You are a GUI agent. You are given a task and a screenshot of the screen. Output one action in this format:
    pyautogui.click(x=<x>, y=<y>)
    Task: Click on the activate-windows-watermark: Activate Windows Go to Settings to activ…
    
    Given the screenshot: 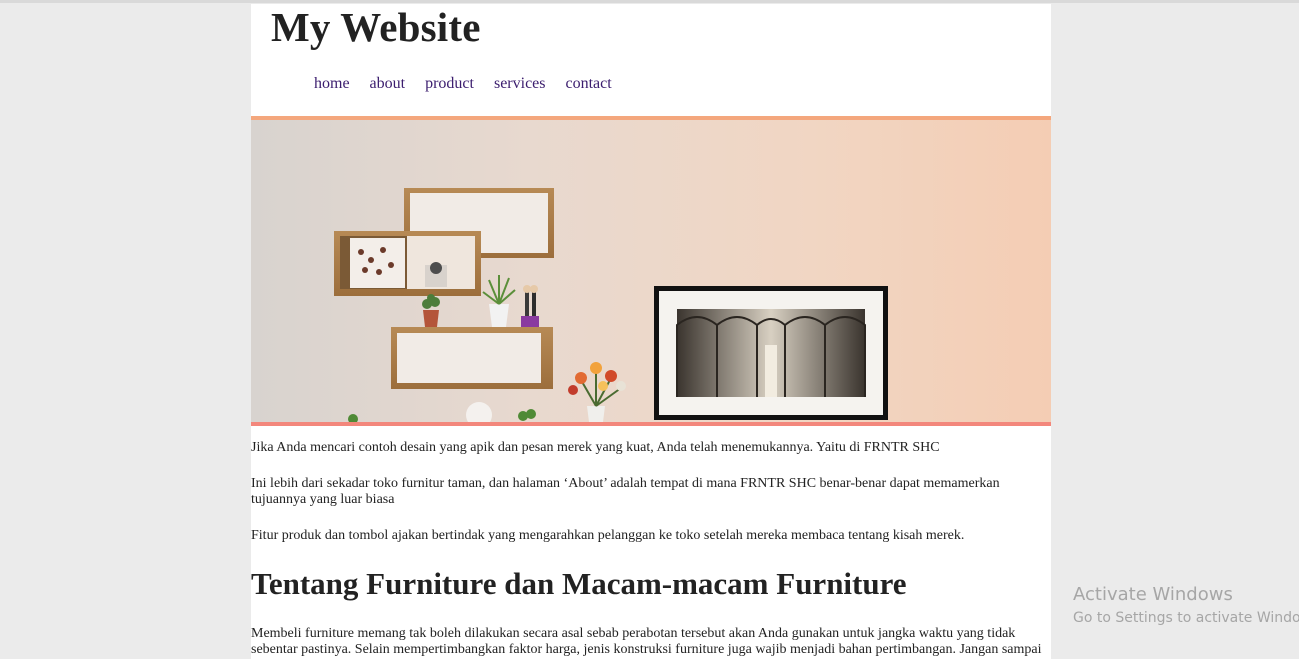 What is the action you would take?
    pyautogui.click(x=1186, y=606)
    